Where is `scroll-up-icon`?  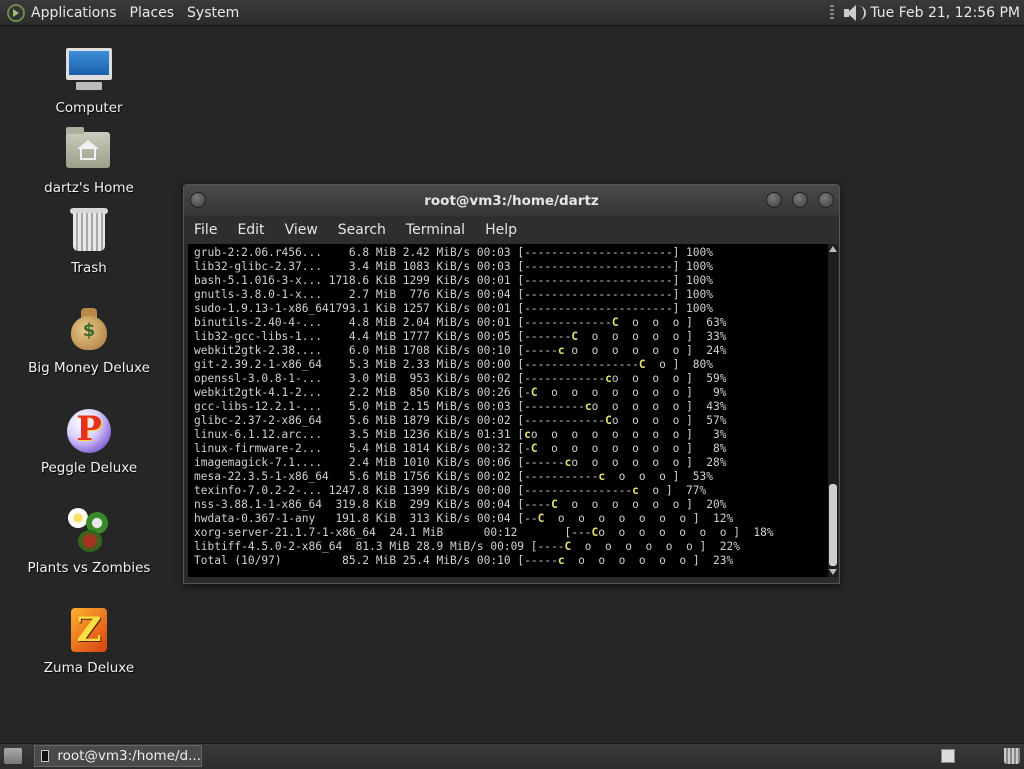 scroll-up-icon is located at coordinates (833, 249).